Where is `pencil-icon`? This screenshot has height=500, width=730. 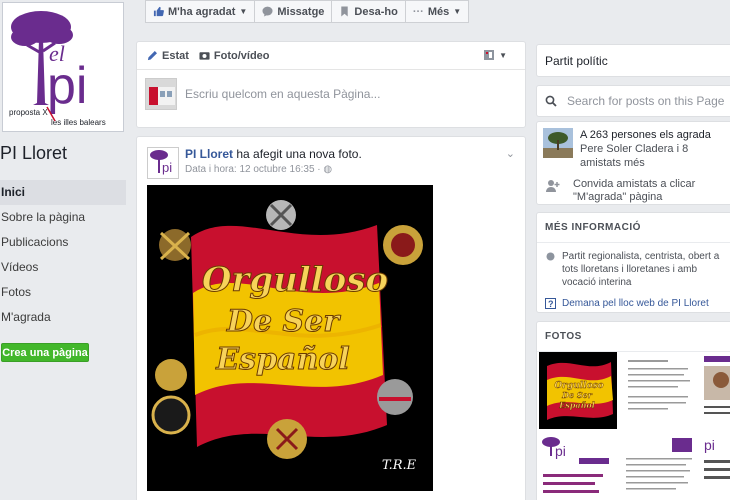
pencil-icon is located at coordinates (152, 56).